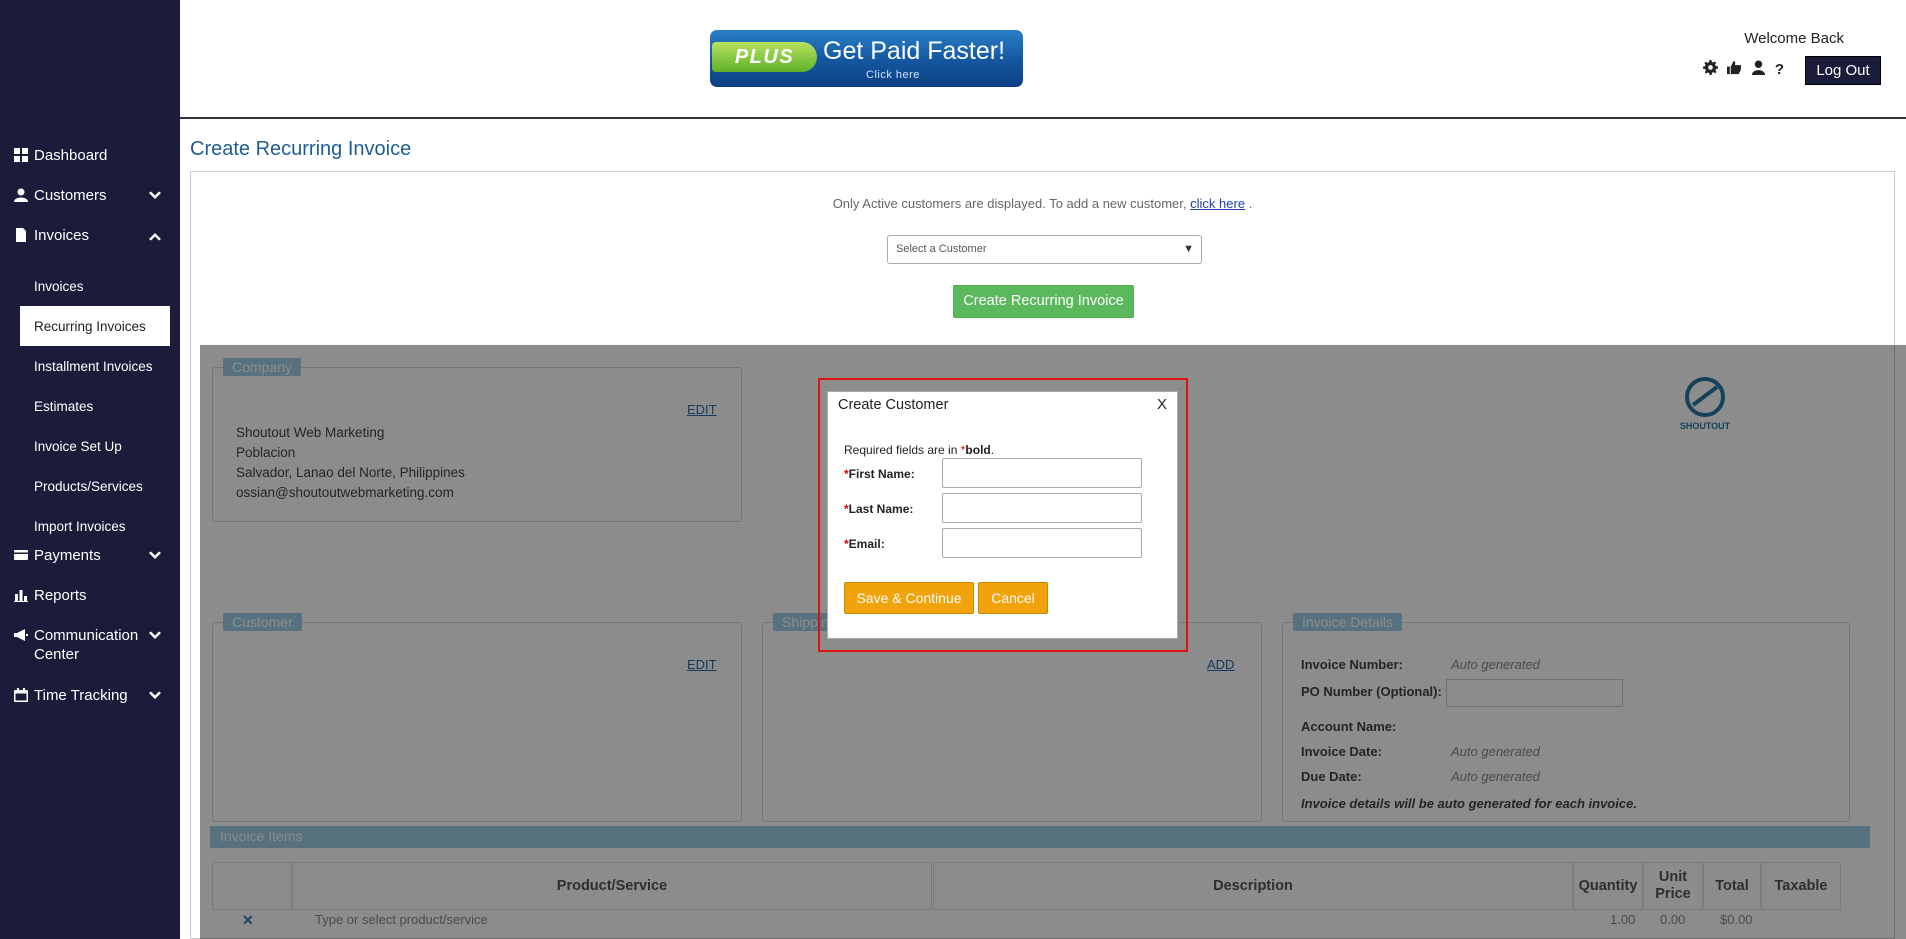 The width and height of the screenshot is (1906, 939). What do you see at coordinates (1188, 249) in the screenshot?
I see `chevron-down-icon: ▼` at bounding box center [1188, 249].